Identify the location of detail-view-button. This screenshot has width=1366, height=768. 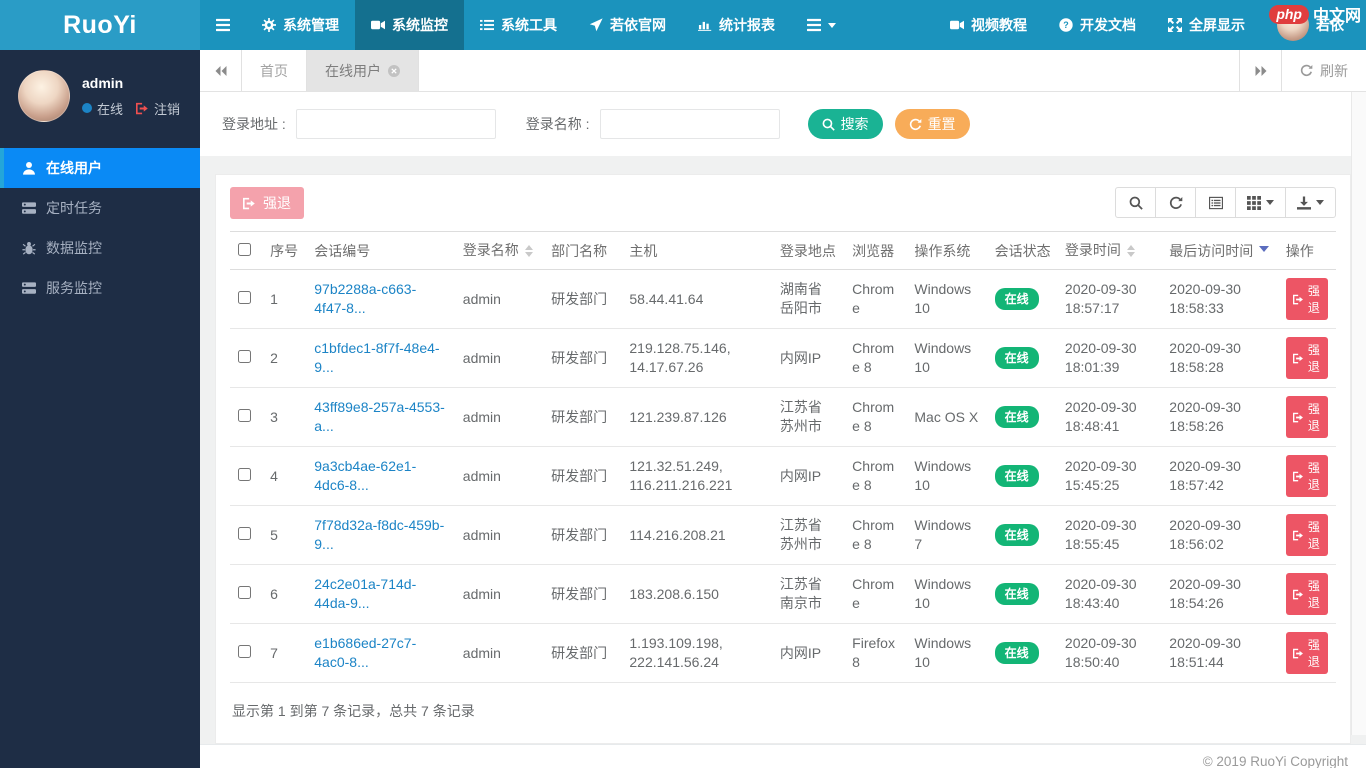
(1215, 202).